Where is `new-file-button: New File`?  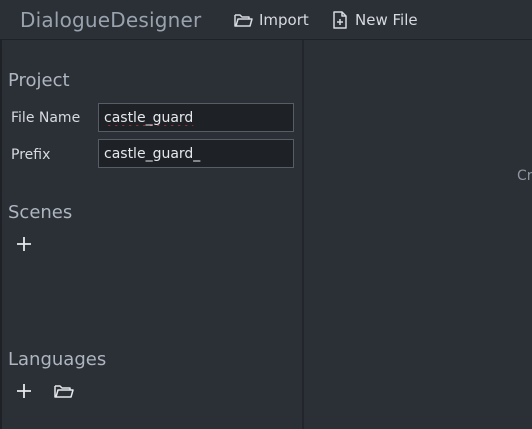 new-file-button: New File is located at coordinates (374, 20).